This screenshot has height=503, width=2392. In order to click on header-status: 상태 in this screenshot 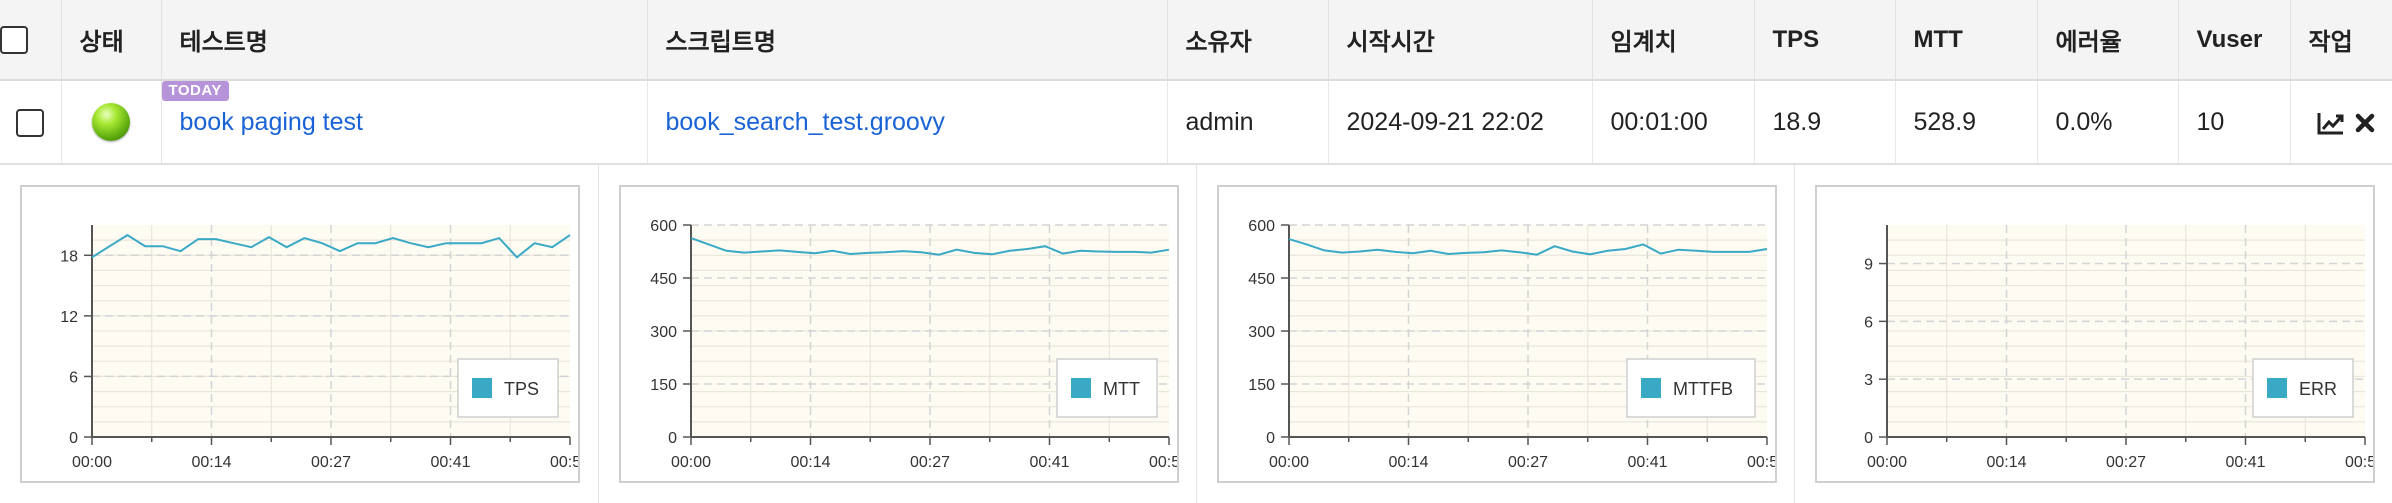, I will do `click(111, 40)`.